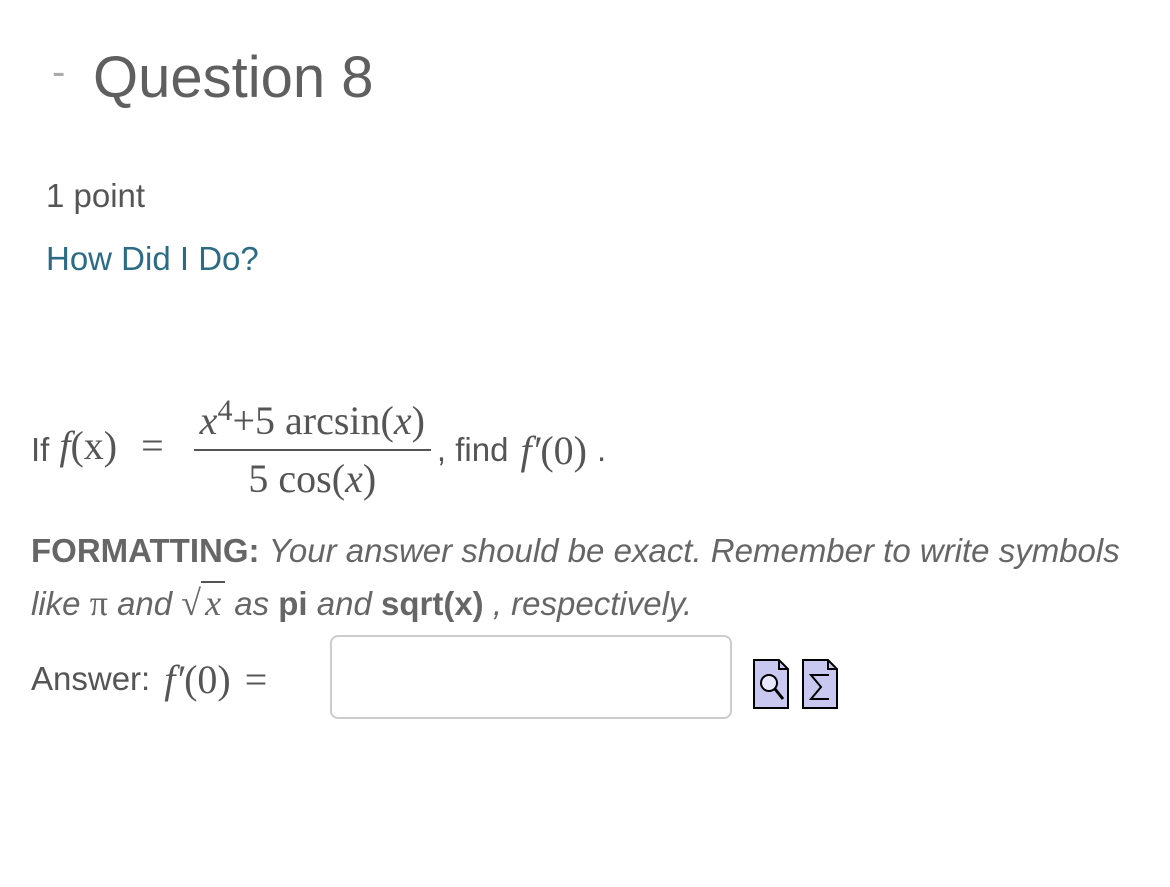 This screenshot has height=887, width=1170. I want to click on and-text-1: and, so click(145, 603).